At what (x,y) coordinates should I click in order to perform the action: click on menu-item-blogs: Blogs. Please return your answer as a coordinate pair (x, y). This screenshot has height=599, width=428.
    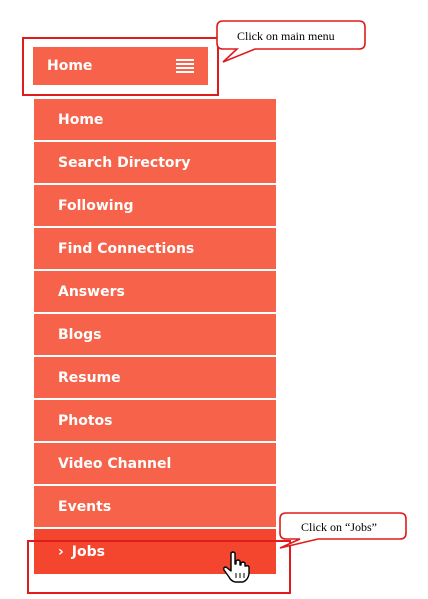
    Looking at the image, I should click on (155, 335).